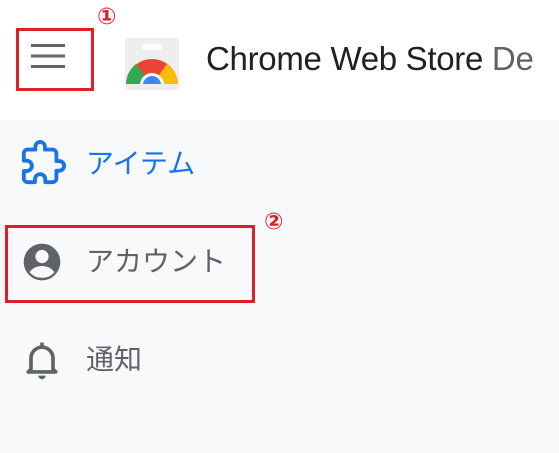  What do you see at coordinates (152, 67) in the screenshot?
I see `chrome-web-store-logo` at bounding box center [152, 67].